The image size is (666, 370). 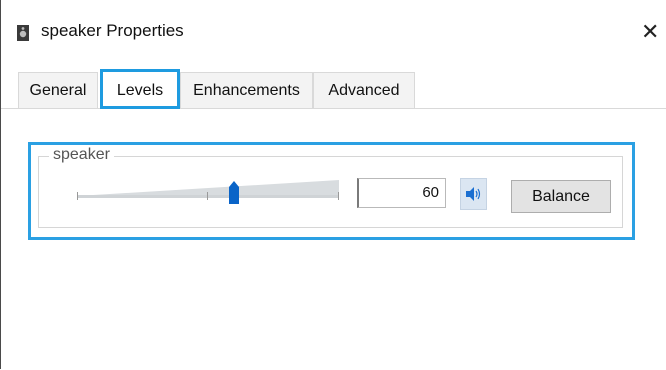 What do you see at coordinates (234, 193) in the screenshot?
I see `volume-slider-thumb` at bounding box center [234, 193].